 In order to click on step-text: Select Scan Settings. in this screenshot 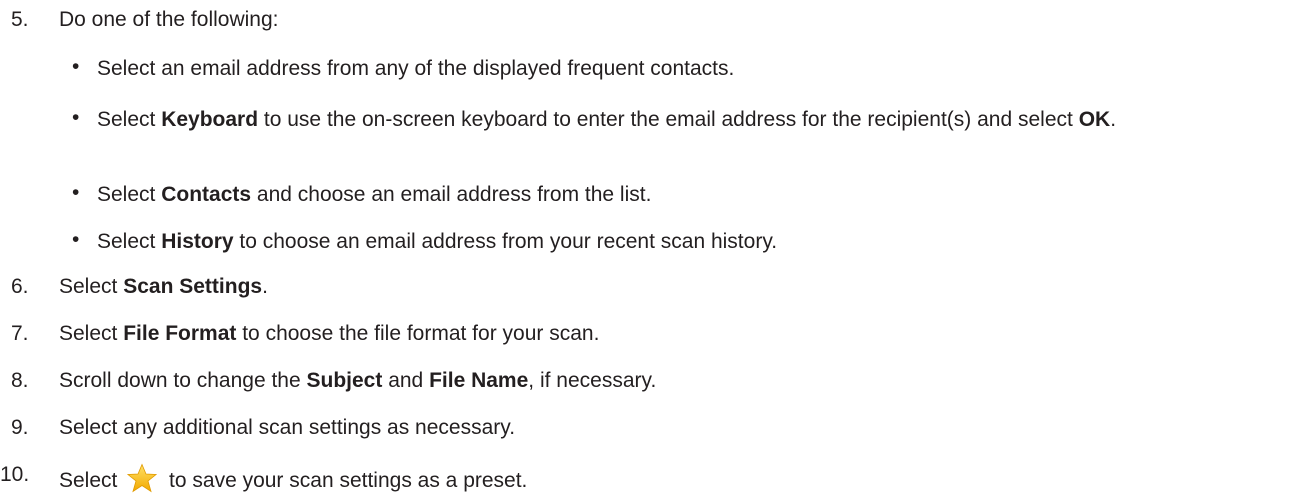, I will do `click(163, 286)`.